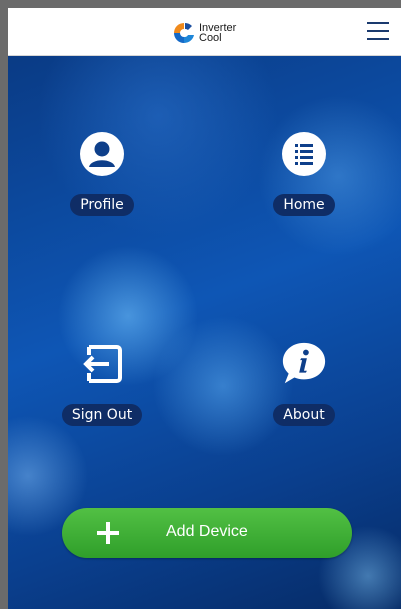 The image size is (401, 609). I want to click on info-icon, so click(304, 364).